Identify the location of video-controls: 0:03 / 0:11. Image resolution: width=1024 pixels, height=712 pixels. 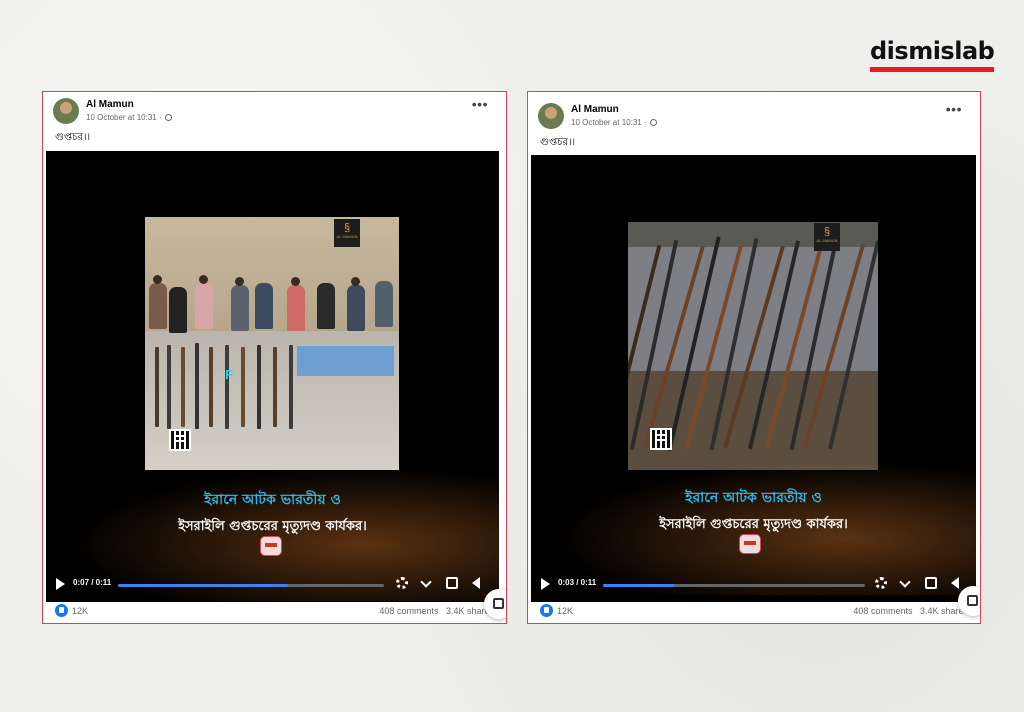
(753, 584).